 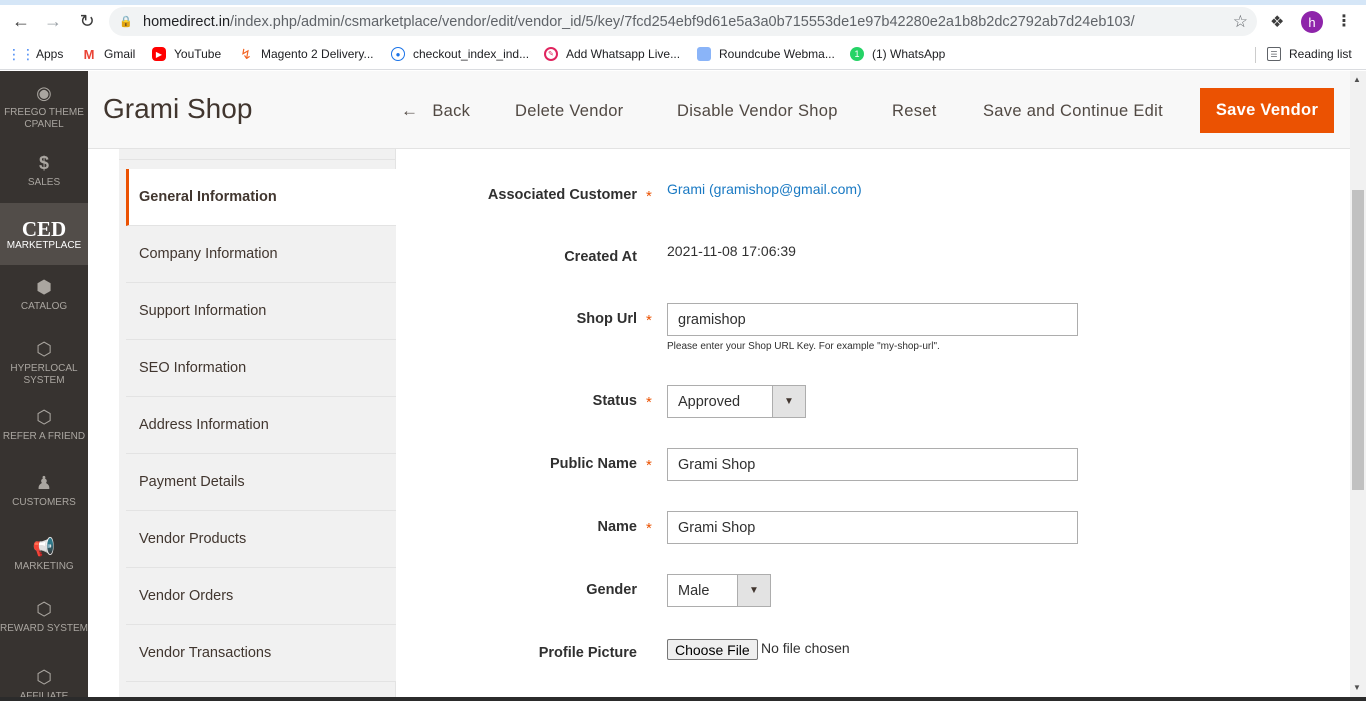 I want to click on nav-customers: ♟ CUSTOMERS, so click(x=44, y=491).